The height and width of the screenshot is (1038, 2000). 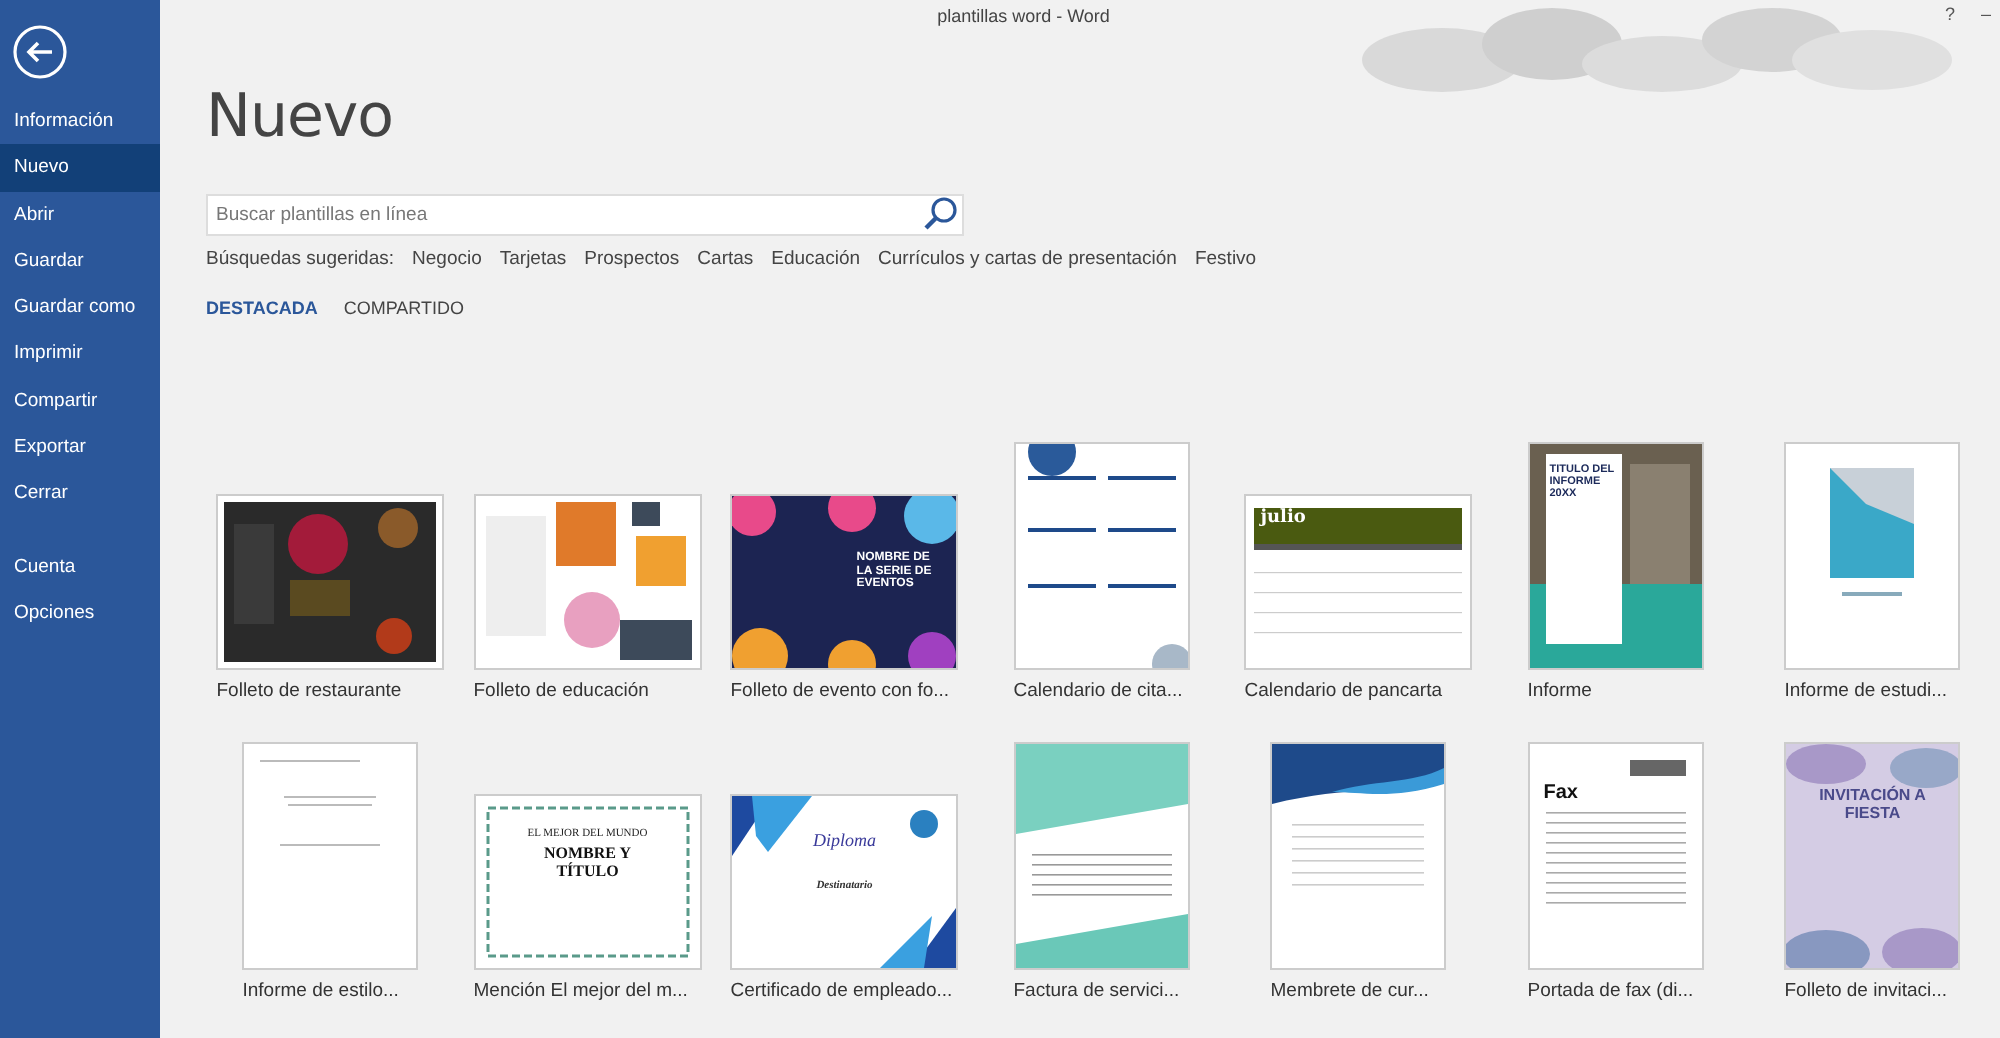 What do you see at coordinates (320, 803) in the screenshot?
I see `document-drawing` at bounding box center [320, 803].